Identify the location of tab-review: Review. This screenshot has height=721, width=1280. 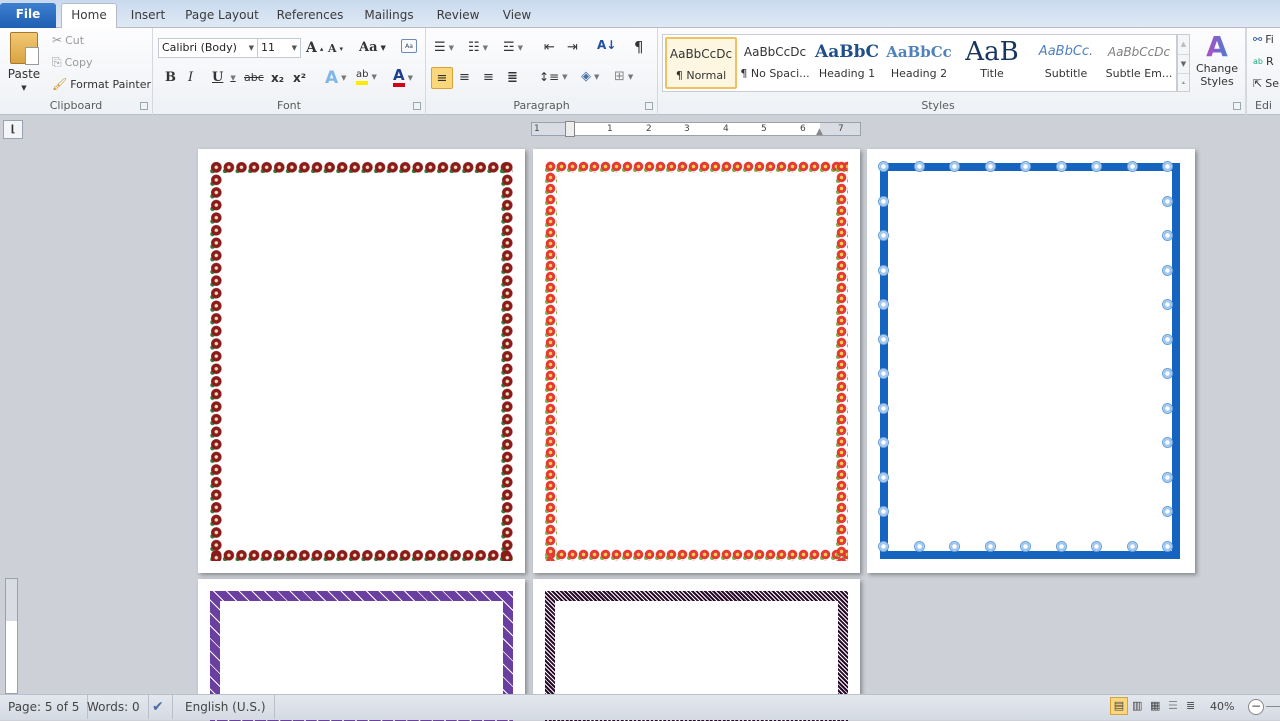
(458, 16).